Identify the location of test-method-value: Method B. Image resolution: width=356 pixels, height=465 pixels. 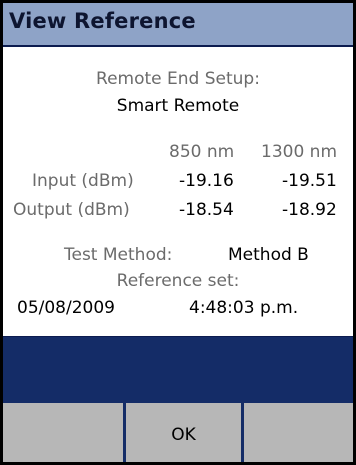
(268, 255).